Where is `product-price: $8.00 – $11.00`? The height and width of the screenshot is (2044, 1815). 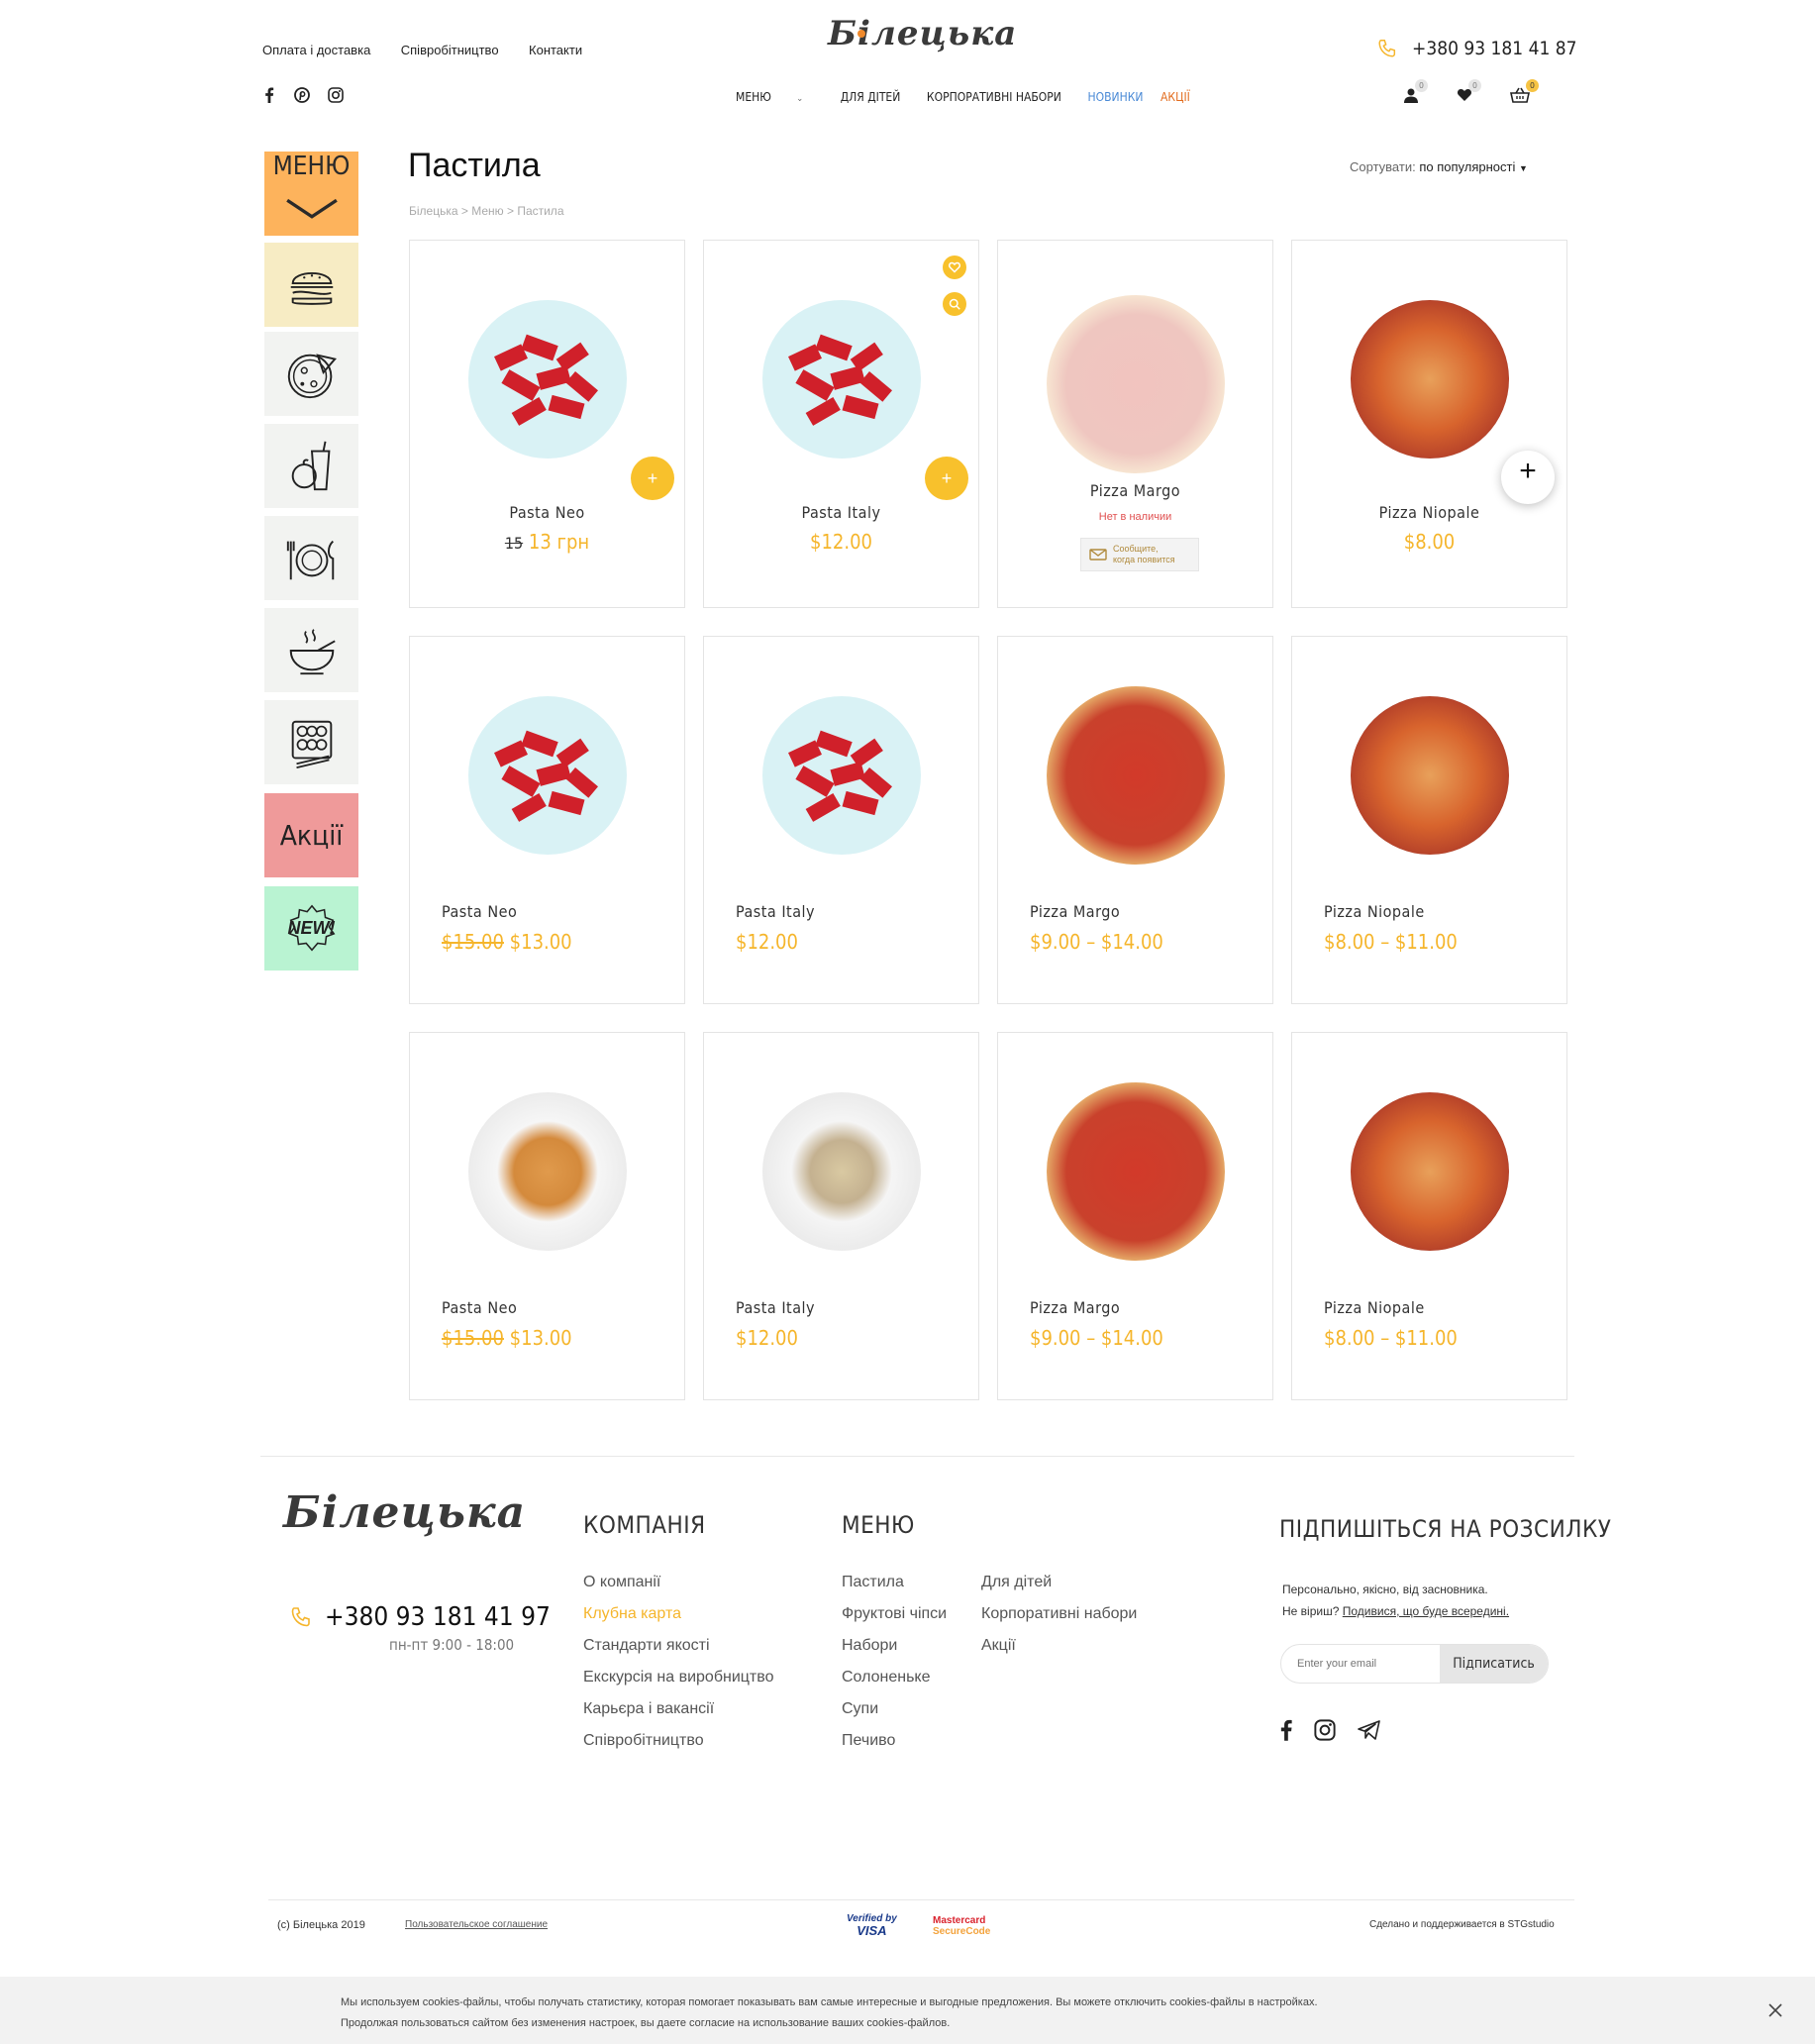
product-price: $8.00 – $11.00 is located at coordinates (1391, 1338).